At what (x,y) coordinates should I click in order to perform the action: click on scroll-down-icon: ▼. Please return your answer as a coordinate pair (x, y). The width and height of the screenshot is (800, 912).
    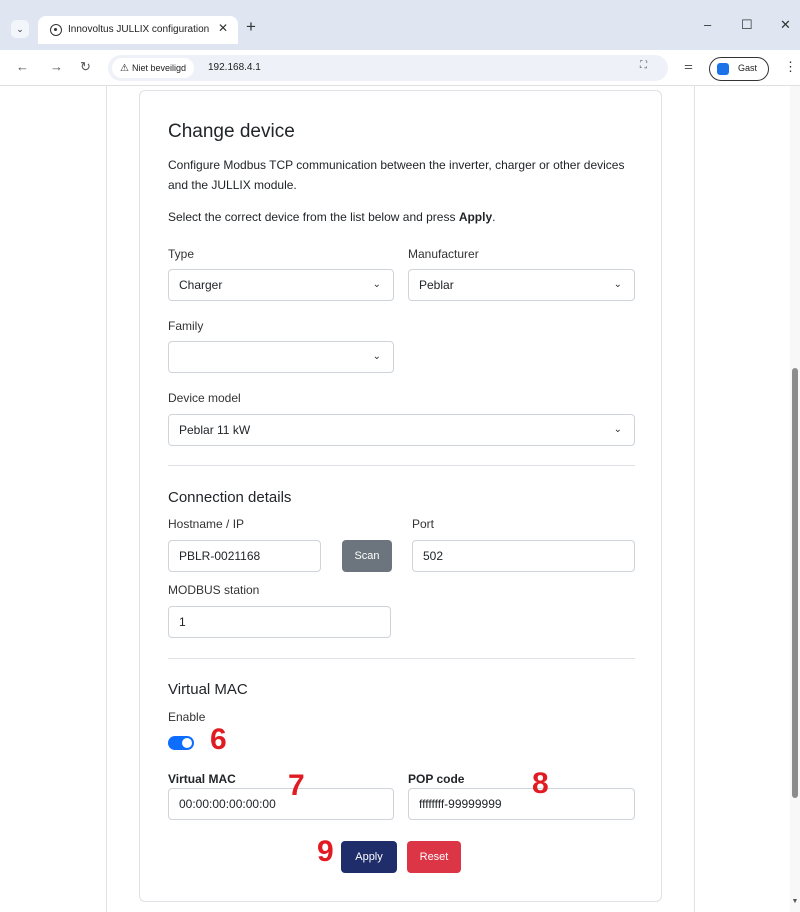
    Looking at the image, I should click on (795, 901).